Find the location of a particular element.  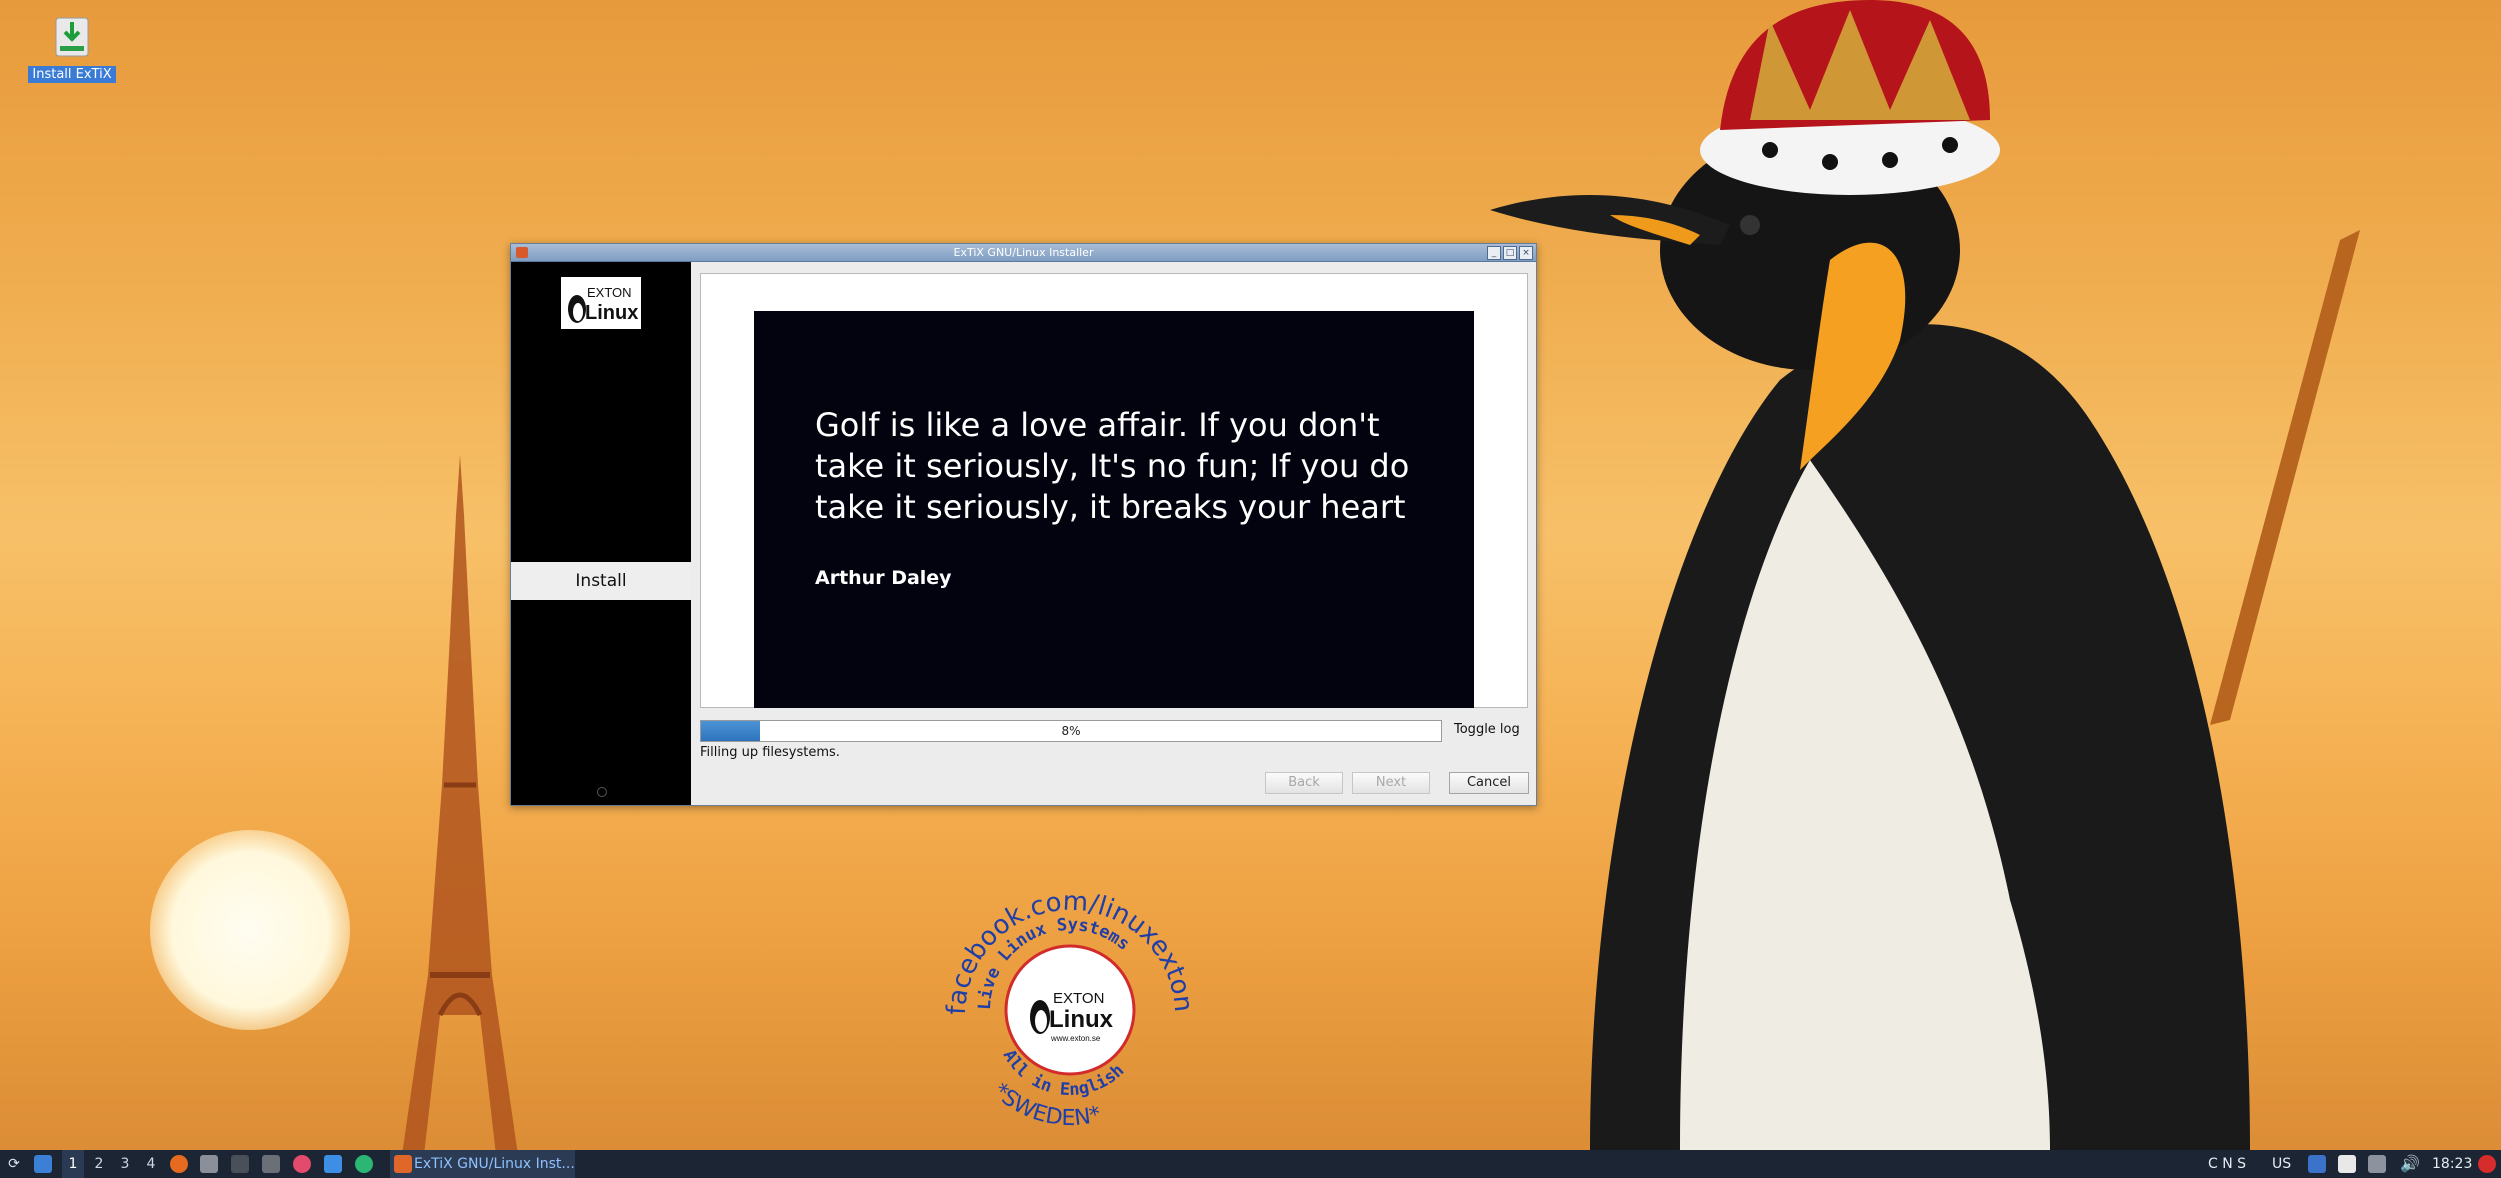

installer-sidebar: EXTON Linux Install is located at coordinates (601, 533).